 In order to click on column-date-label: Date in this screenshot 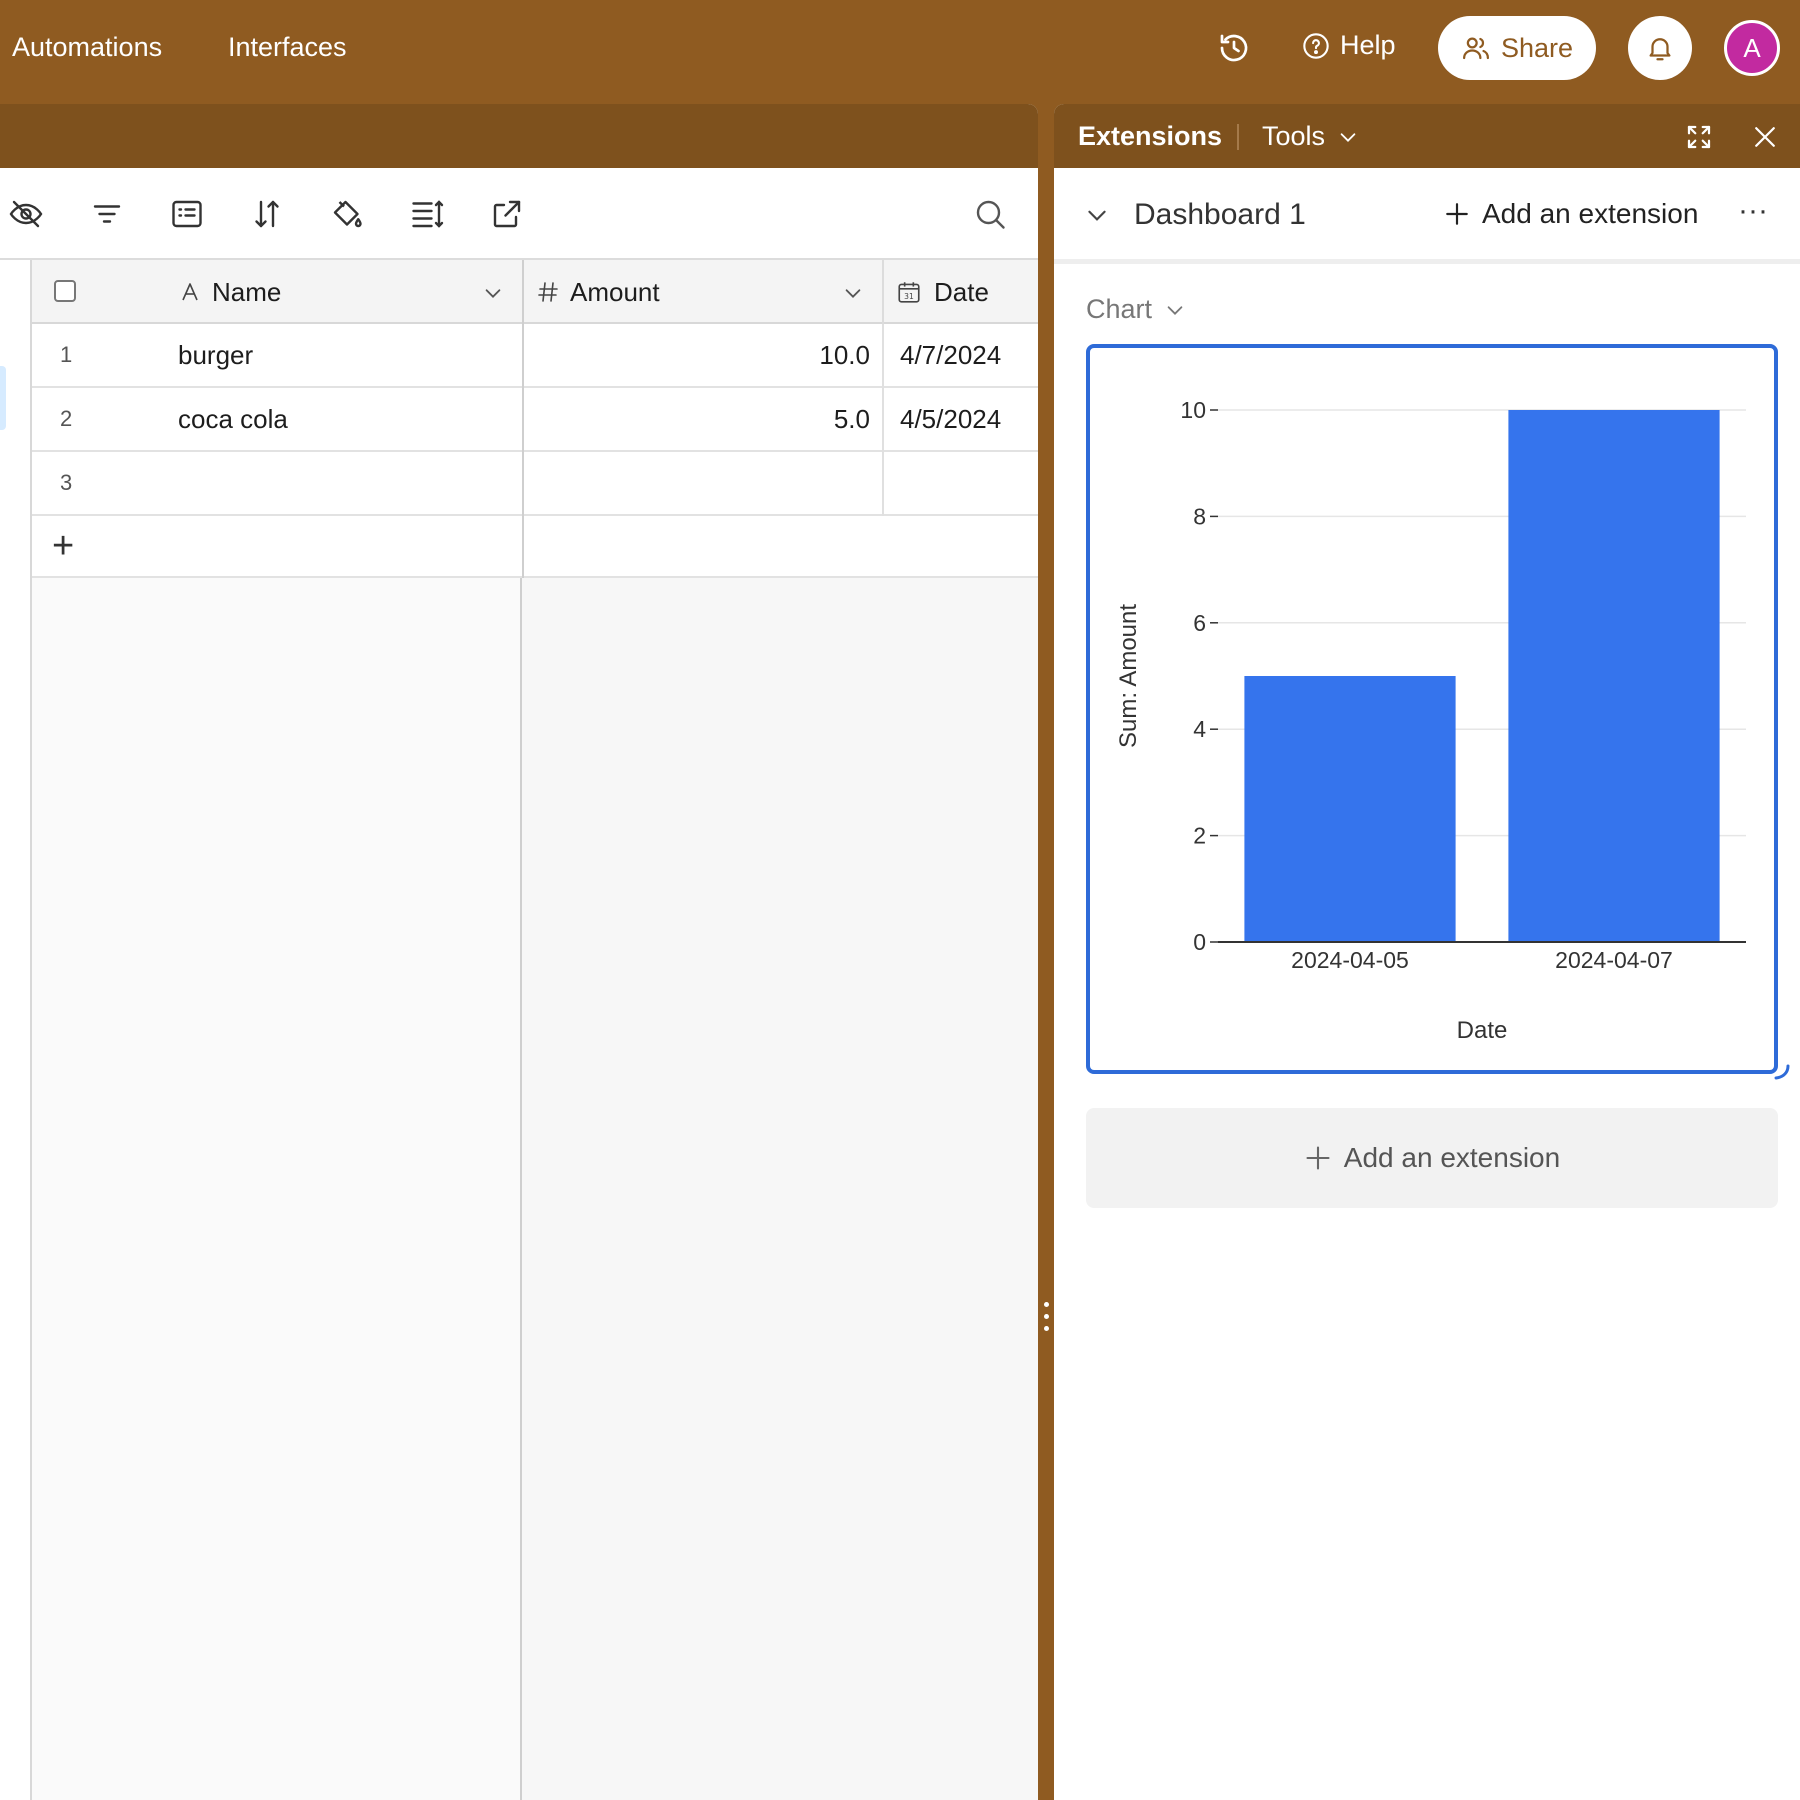, I will do `click(961, 291)`.